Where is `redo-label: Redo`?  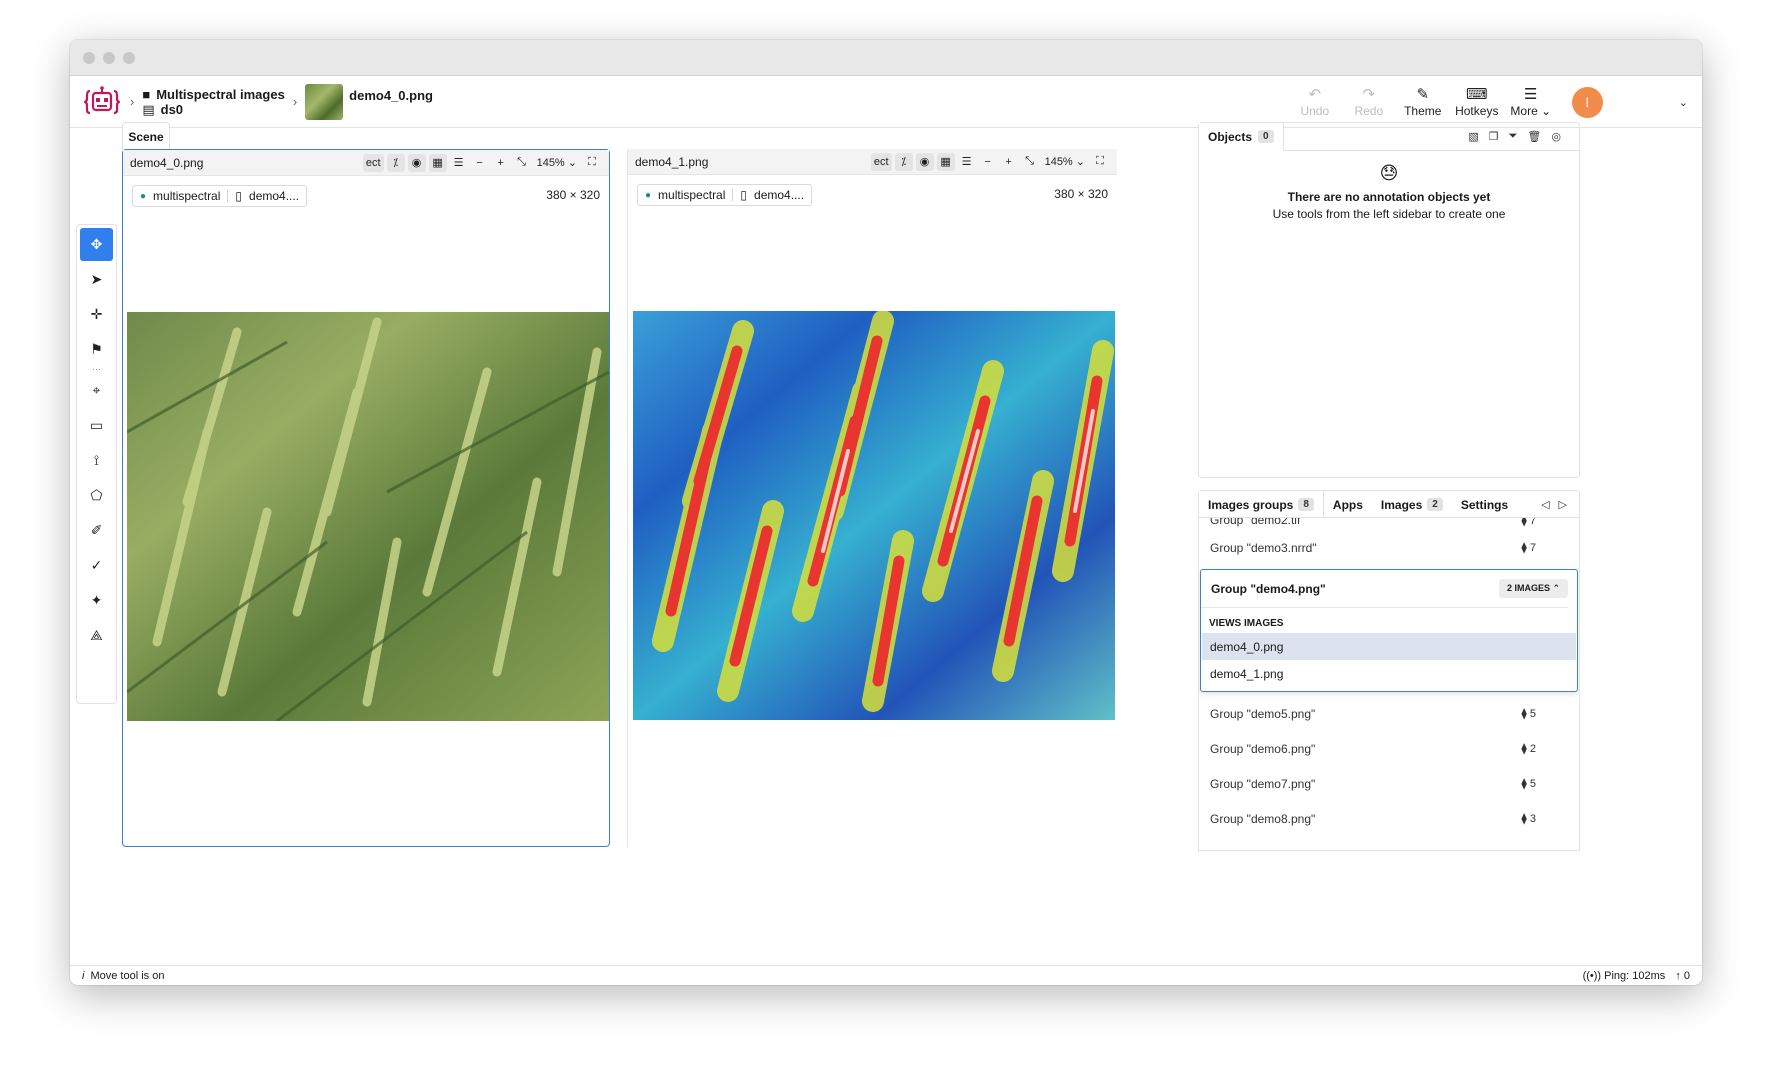 redo-label: Redo is located at coordinates (1369, 110).